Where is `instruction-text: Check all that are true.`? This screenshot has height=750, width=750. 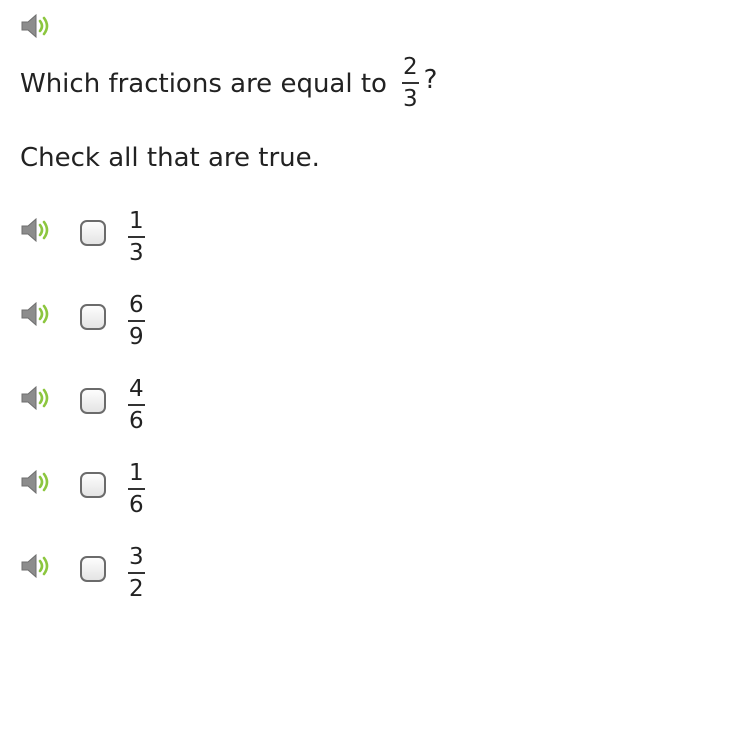 instruction-text: Check all that are true. is located at coordinates (170, 158).